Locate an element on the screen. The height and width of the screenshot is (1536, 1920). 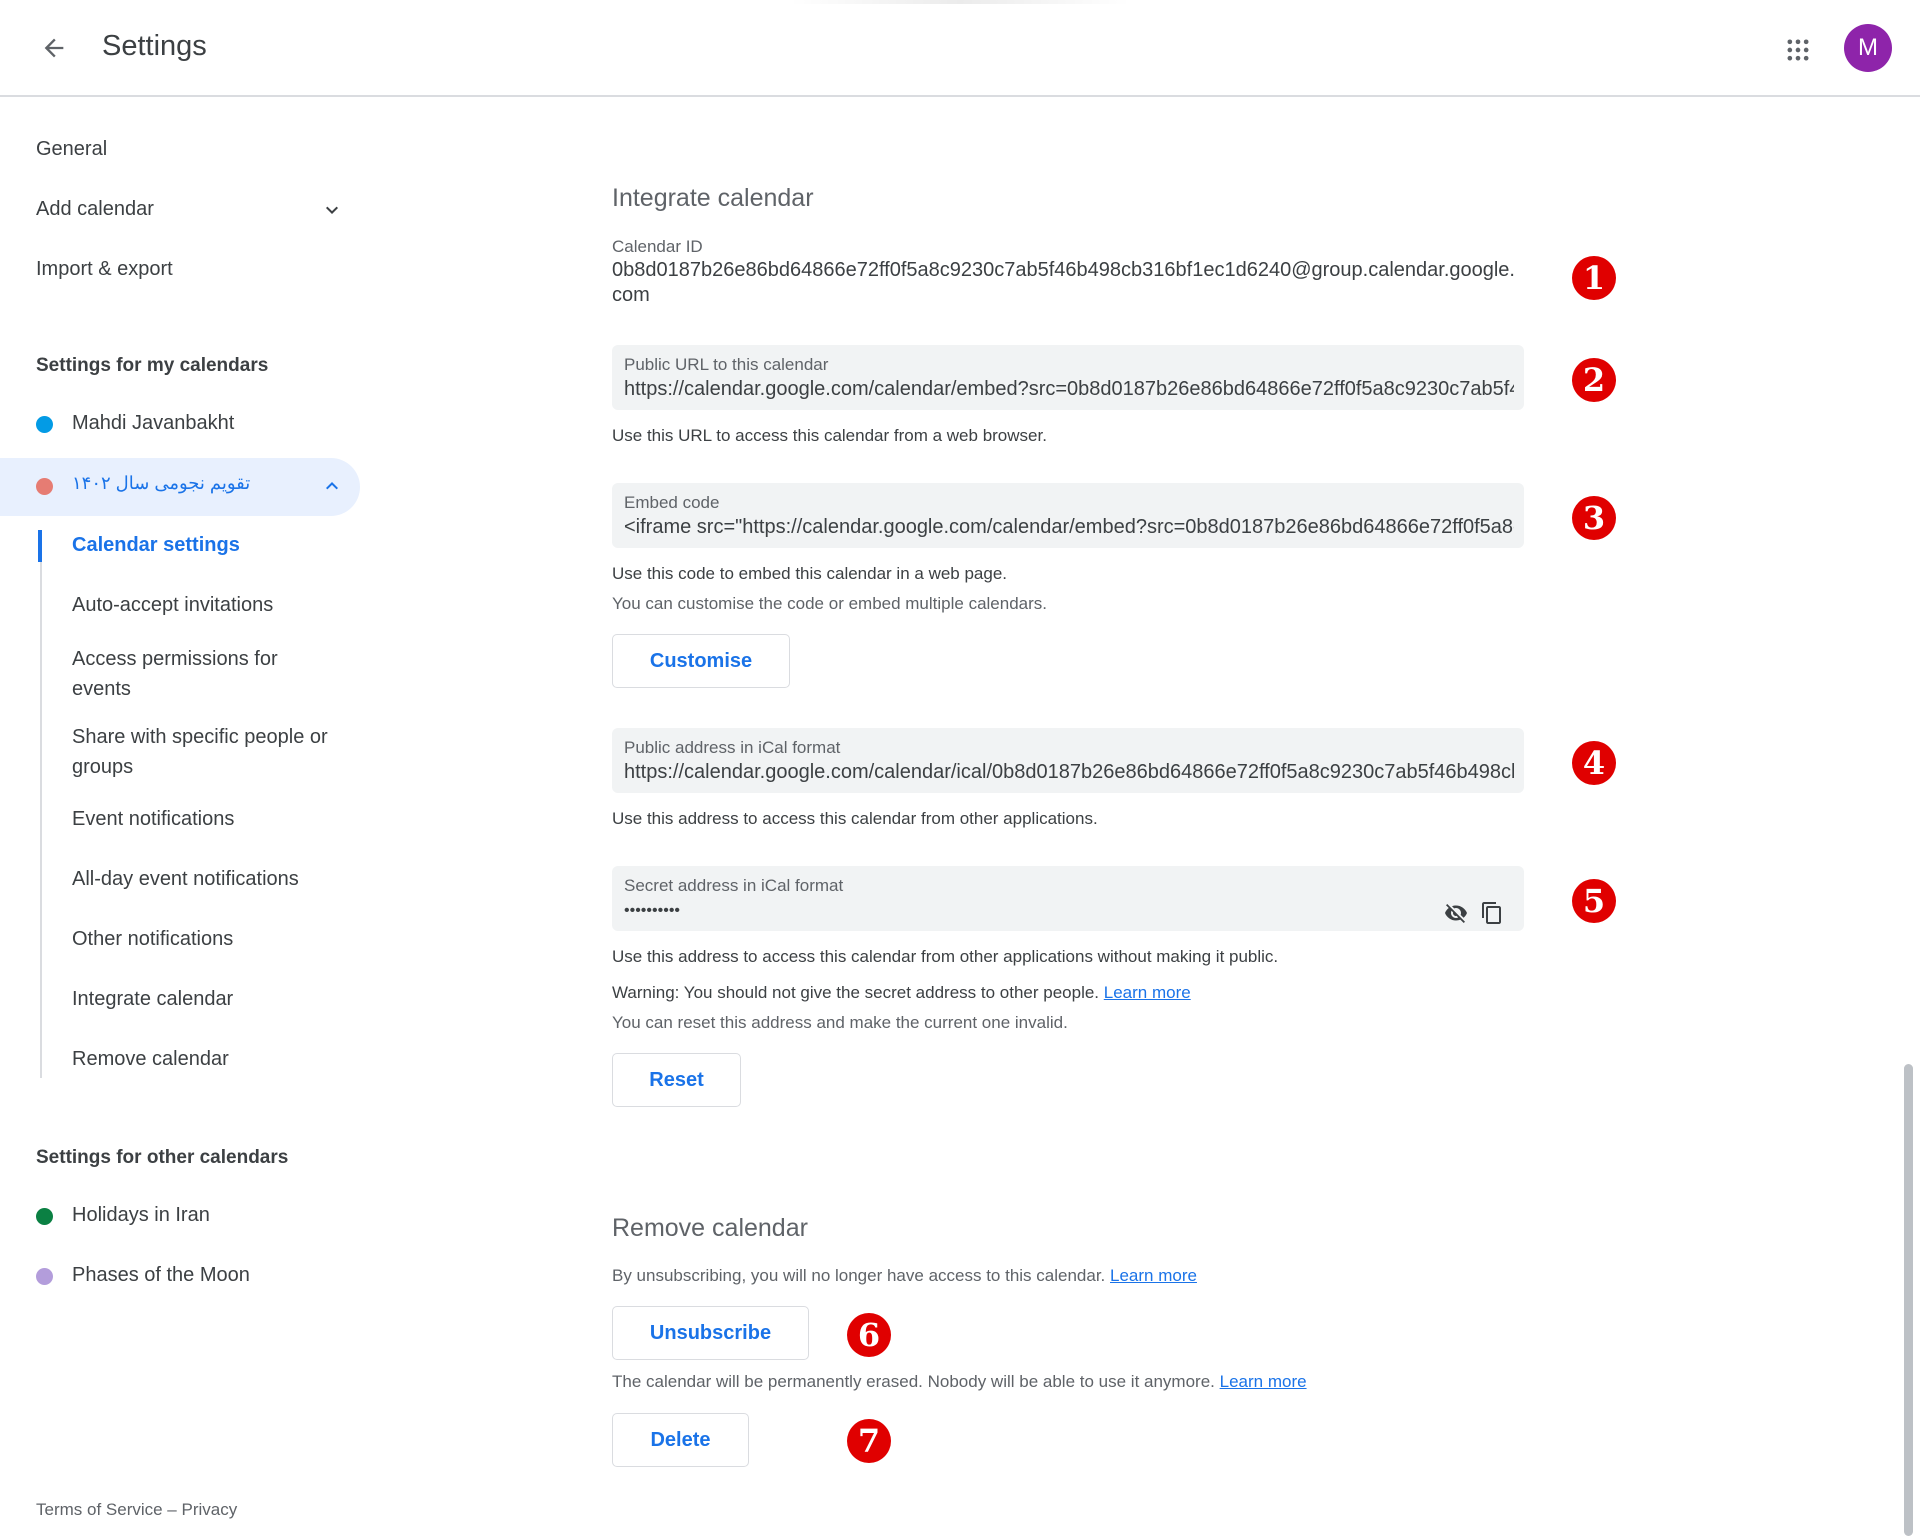
marker-2: 2 is located at coordinates (1594, 380).